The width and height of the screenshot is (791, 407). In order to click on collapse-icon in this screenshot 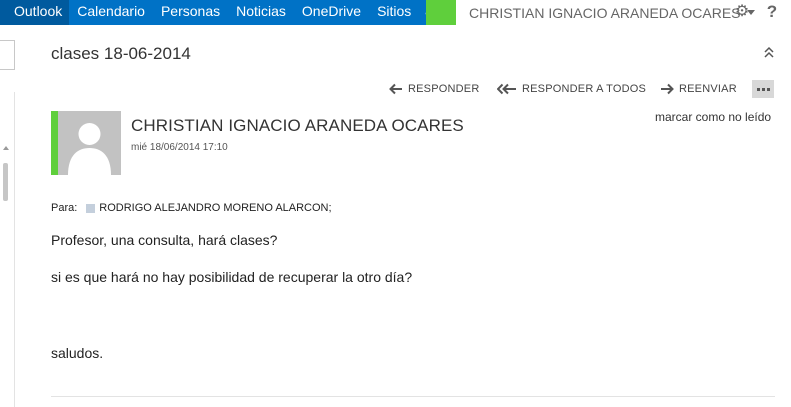, I will do `click(769, 53)`.